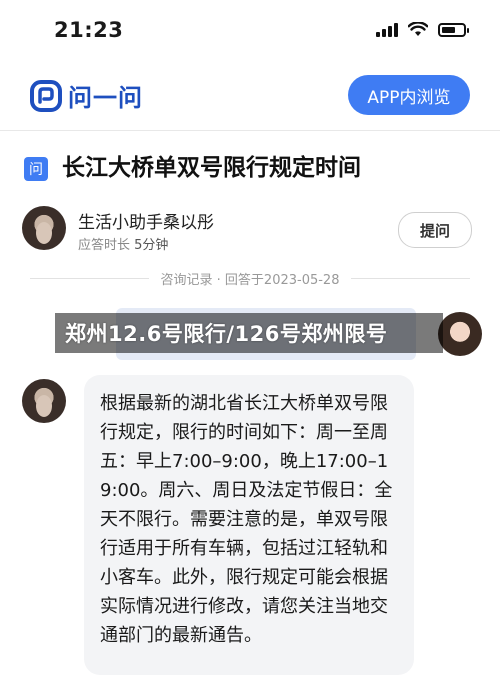 The width and height of the screenshot is (500, 675). What do you see at coordinates (250, 31) in the screenshot?
I see `status-bar: 21:23` at bounding box center [250, 31].